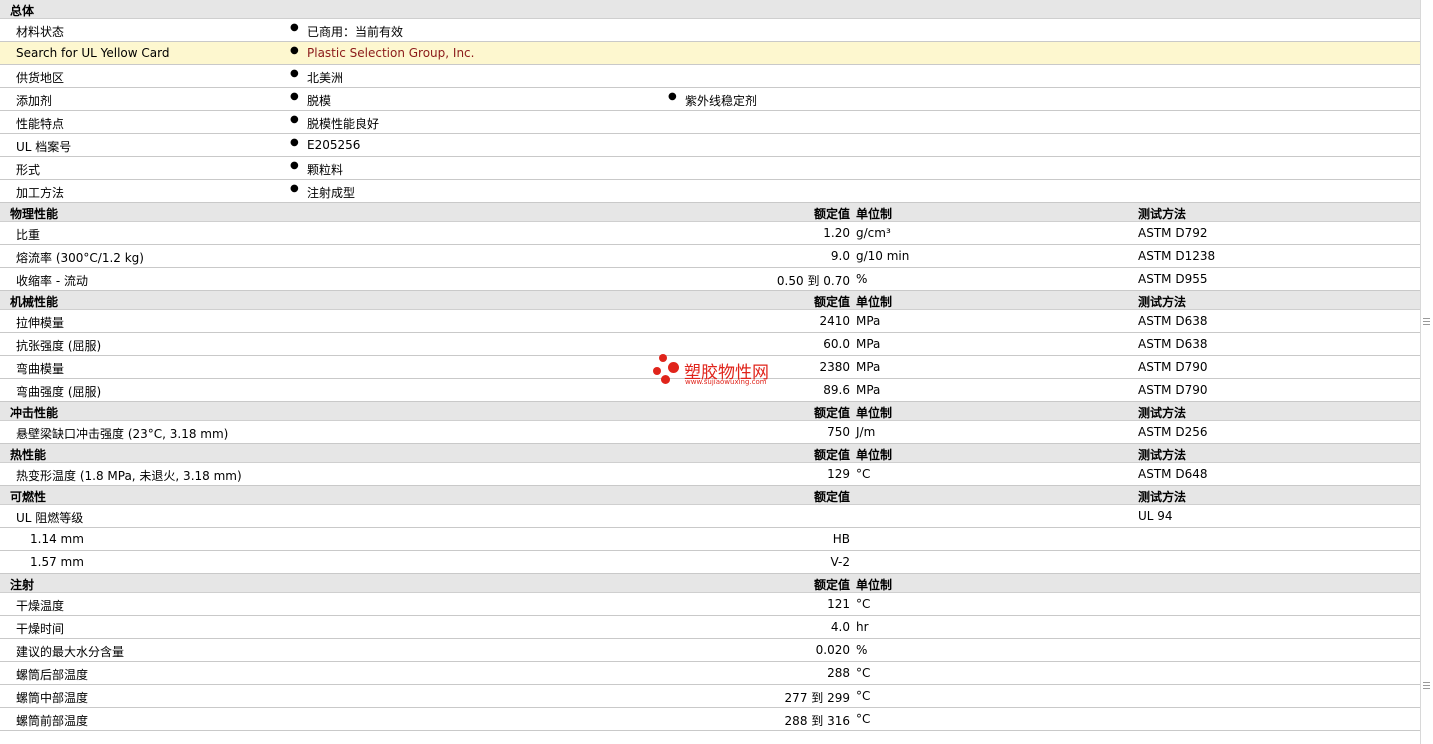  What do you see at coordinates (840, 256) in the screenshot?
I see `property-value: 9.0` at bounding box center [840, 256].